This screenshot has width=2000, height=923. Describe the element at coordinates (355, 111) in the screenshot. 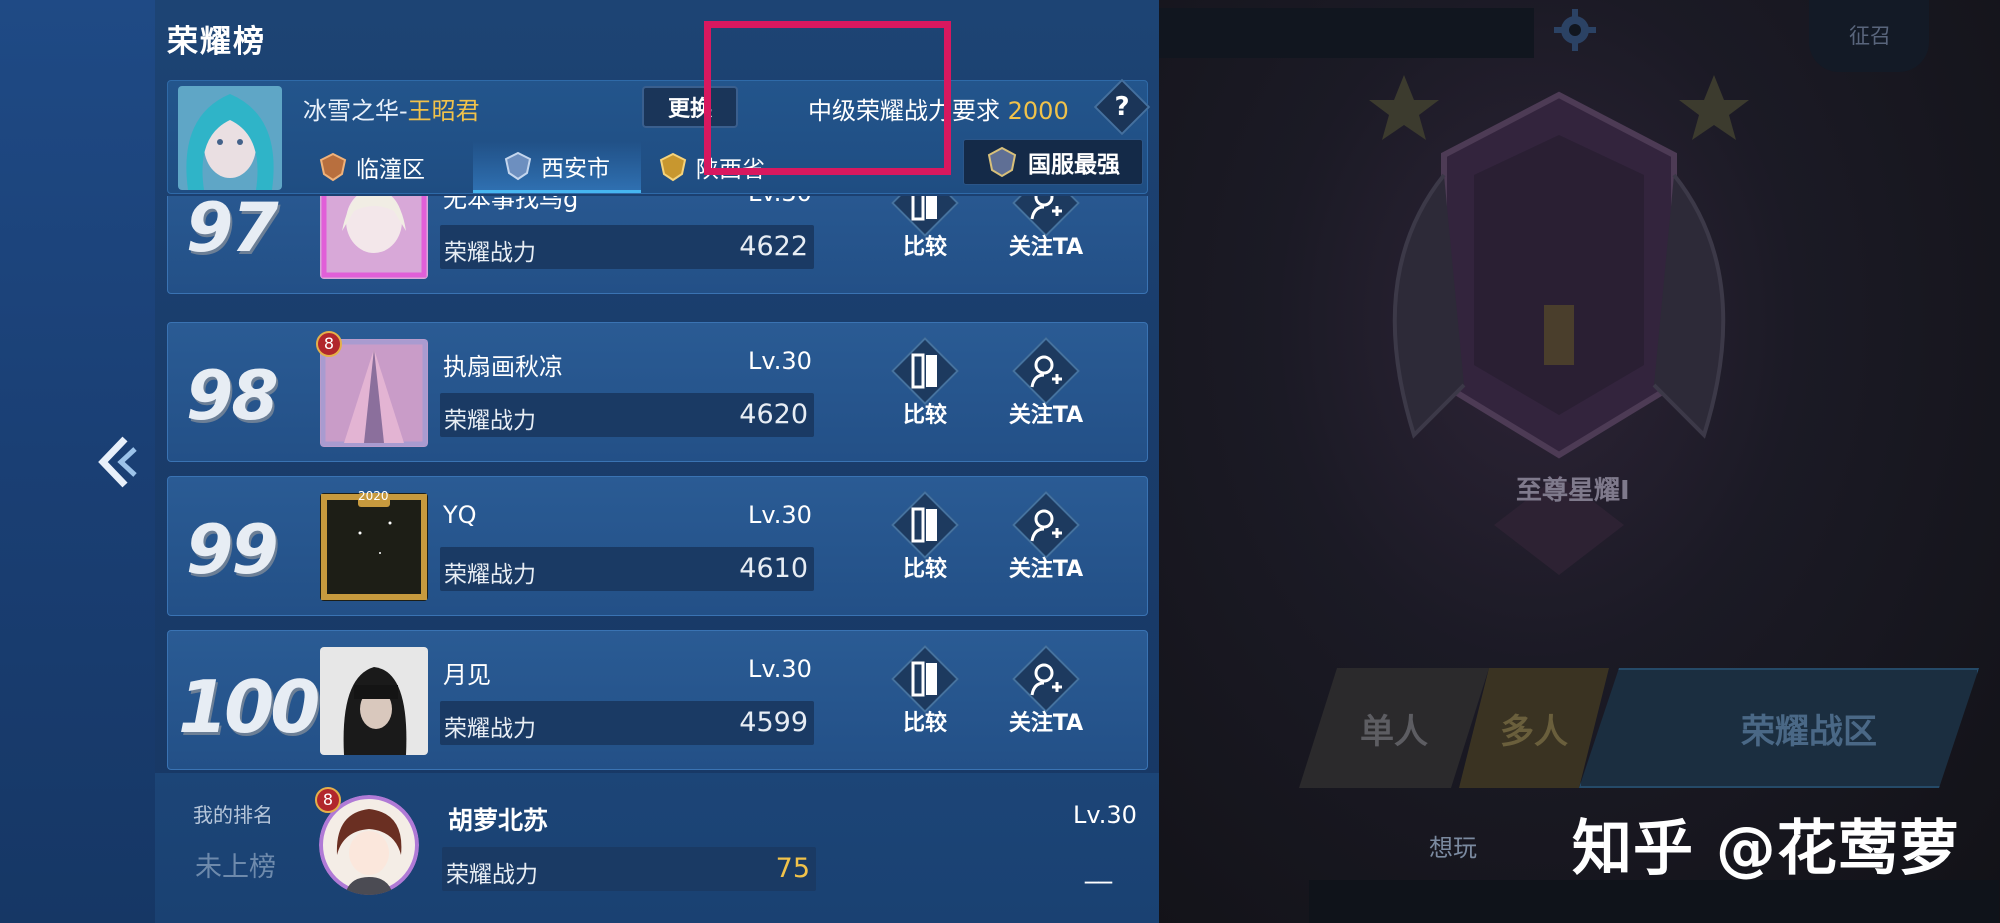

I see `hero-skin-name: 冰雪之华-` at that location.